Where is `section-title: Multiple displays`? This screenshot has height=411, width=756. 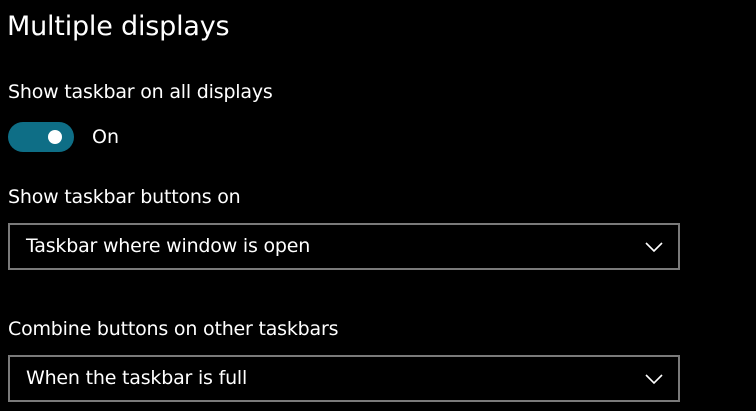 section-title: Multiple displays is located at coordinates (118, 26).